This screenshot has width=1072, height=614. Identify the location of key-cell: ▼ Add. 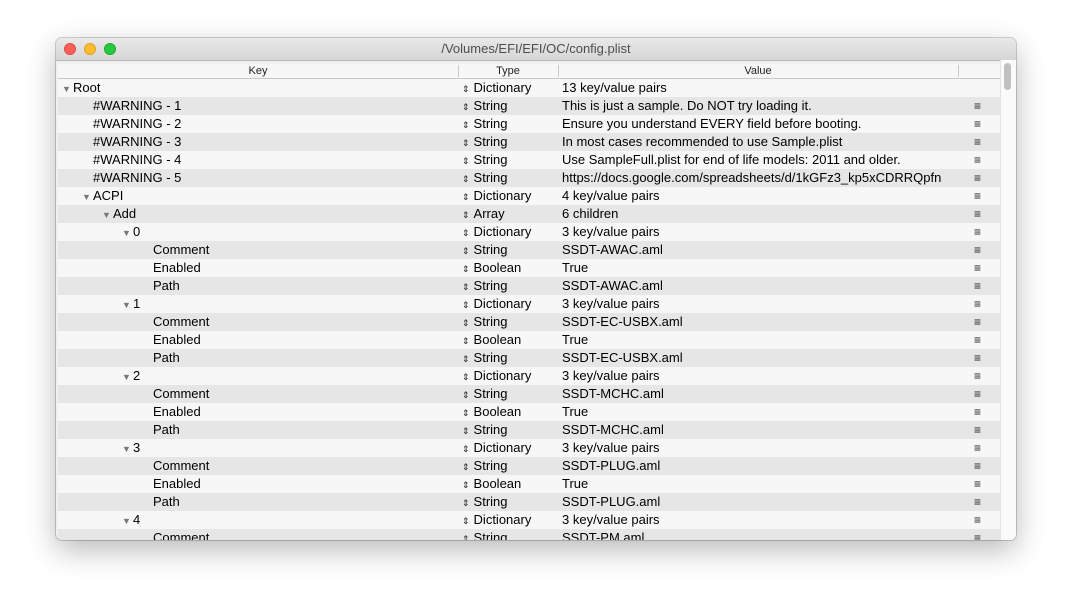
(119, 214).